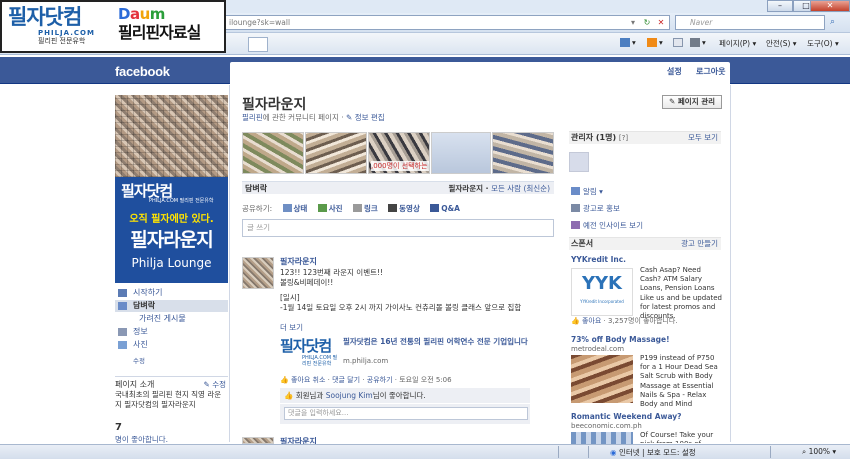  Describe the element at coordinates (366, 361) in the screenshot. I see `attachment-domain: m.philja.com` at that location.